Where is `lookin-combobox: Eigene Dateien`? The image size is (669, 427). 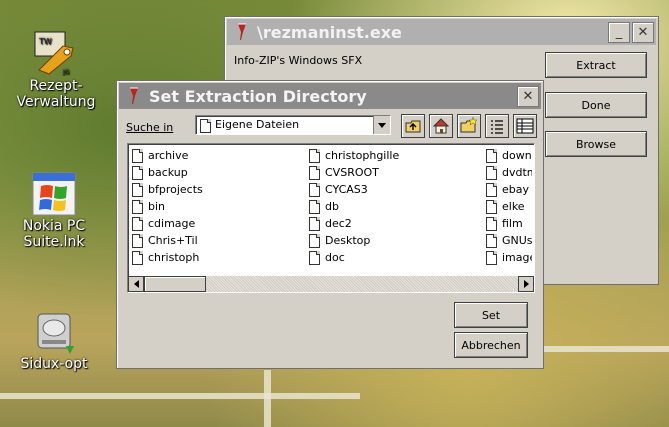 lookin-combobox: Eigene Dateien is located at coordinates (293, 125).